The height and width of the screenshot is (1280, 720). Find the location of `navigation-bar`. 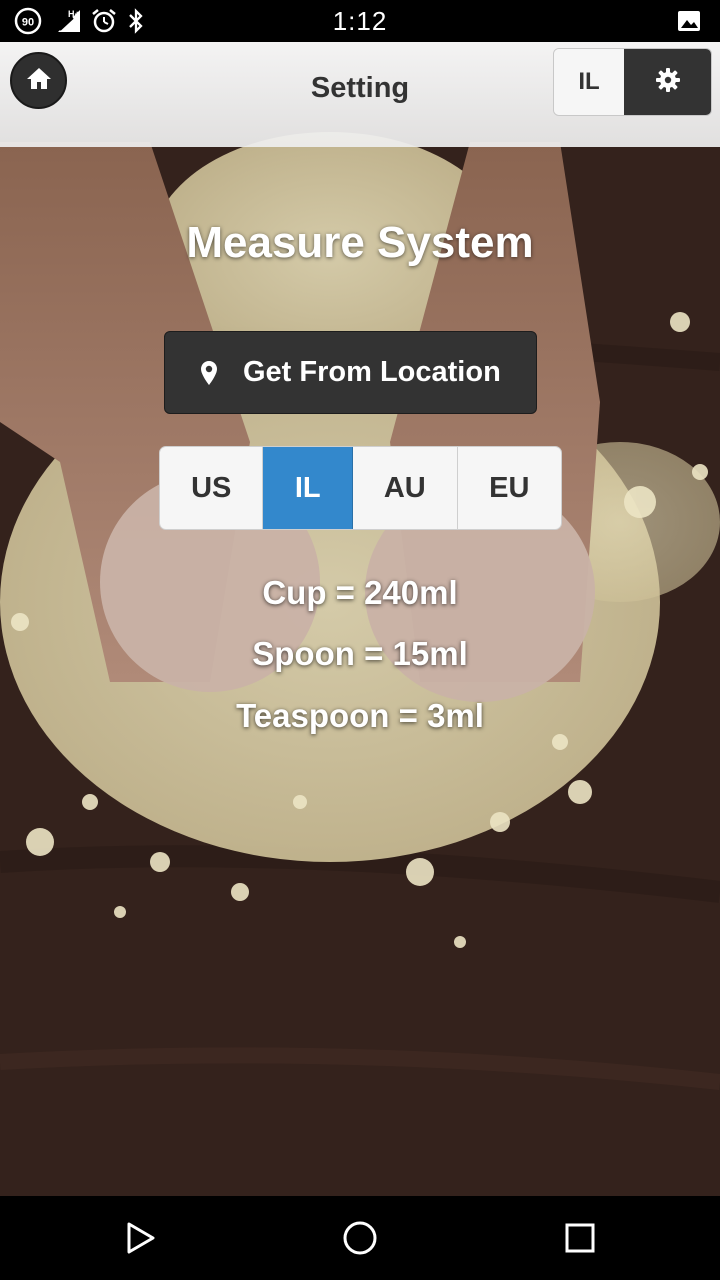

navigation-bar is located at coordinates (360, 1238).